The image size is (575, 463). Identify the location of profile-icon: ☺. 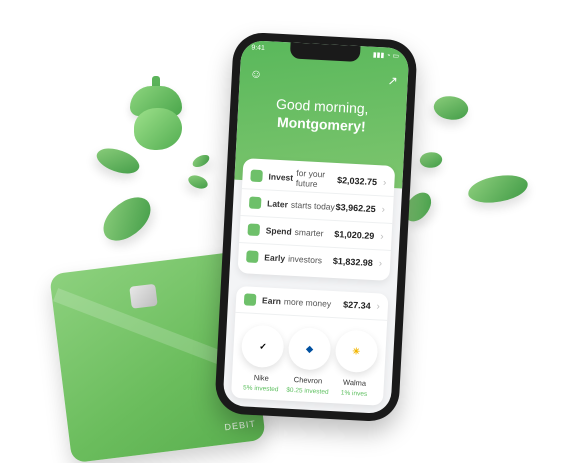
(256, 73).